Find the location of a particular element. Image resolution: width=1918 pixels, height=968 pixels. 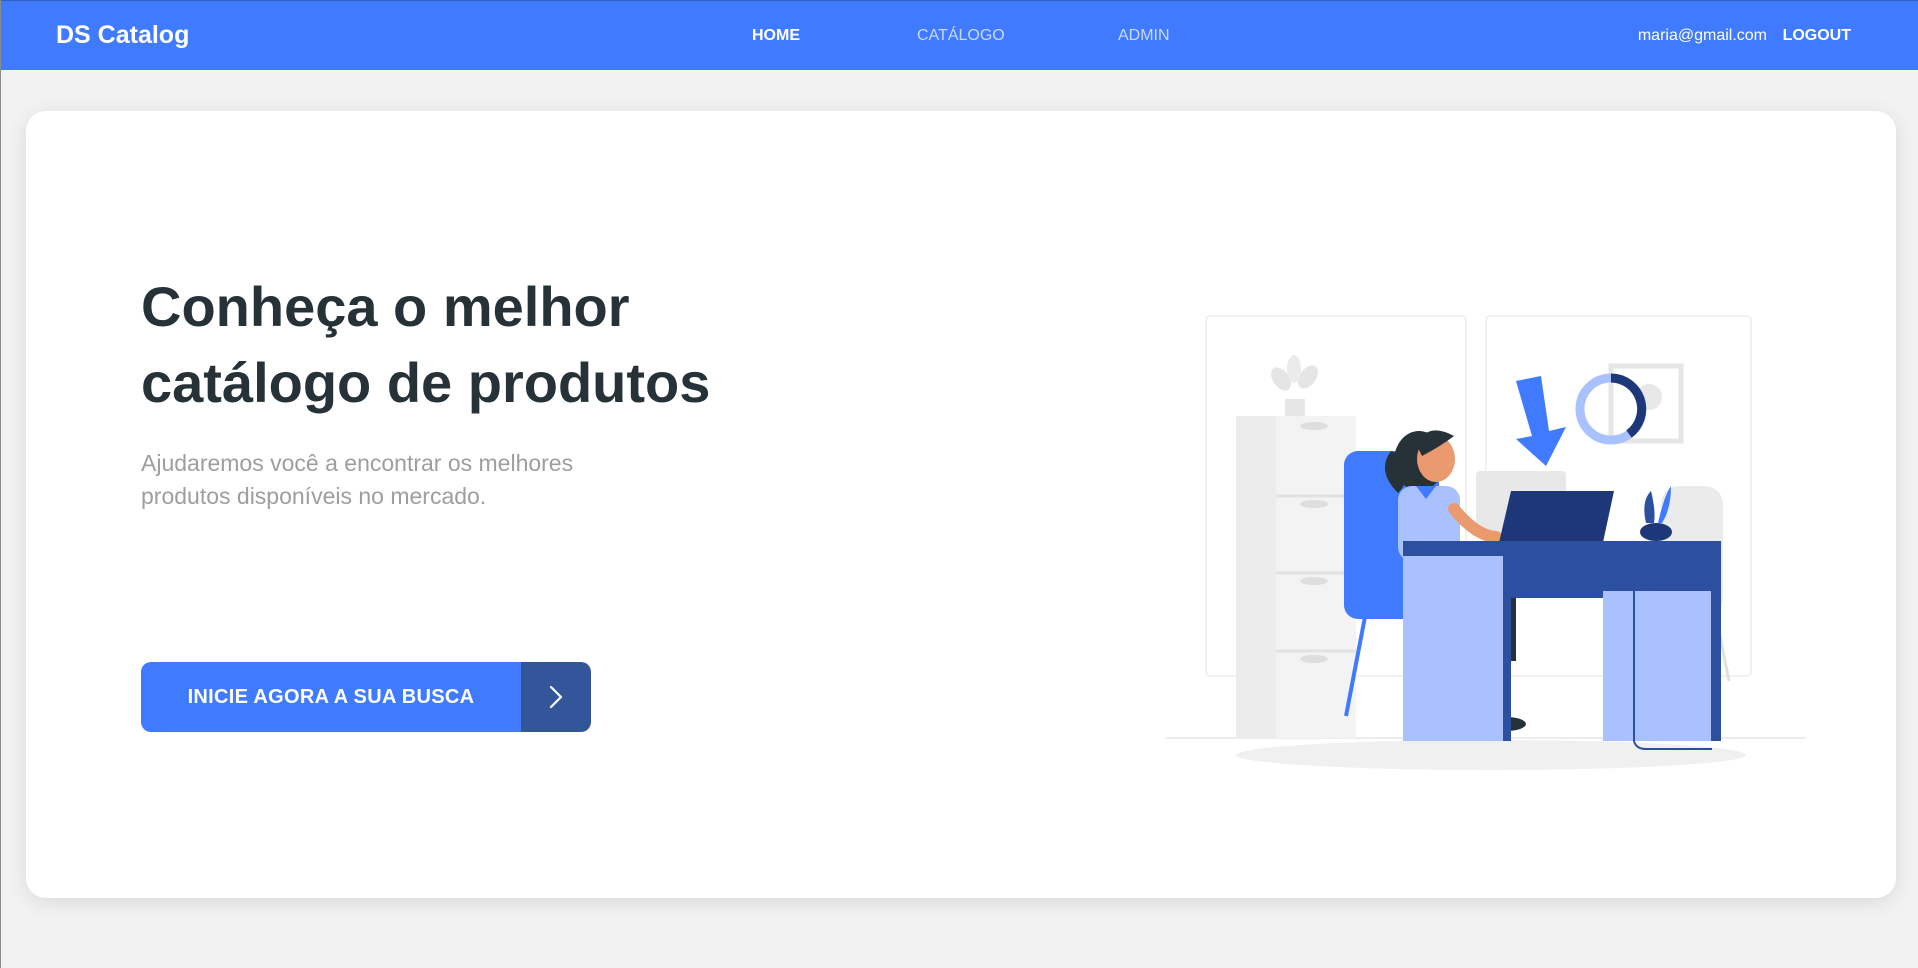

chevron-right-icon is located at coordinates (556, 697).